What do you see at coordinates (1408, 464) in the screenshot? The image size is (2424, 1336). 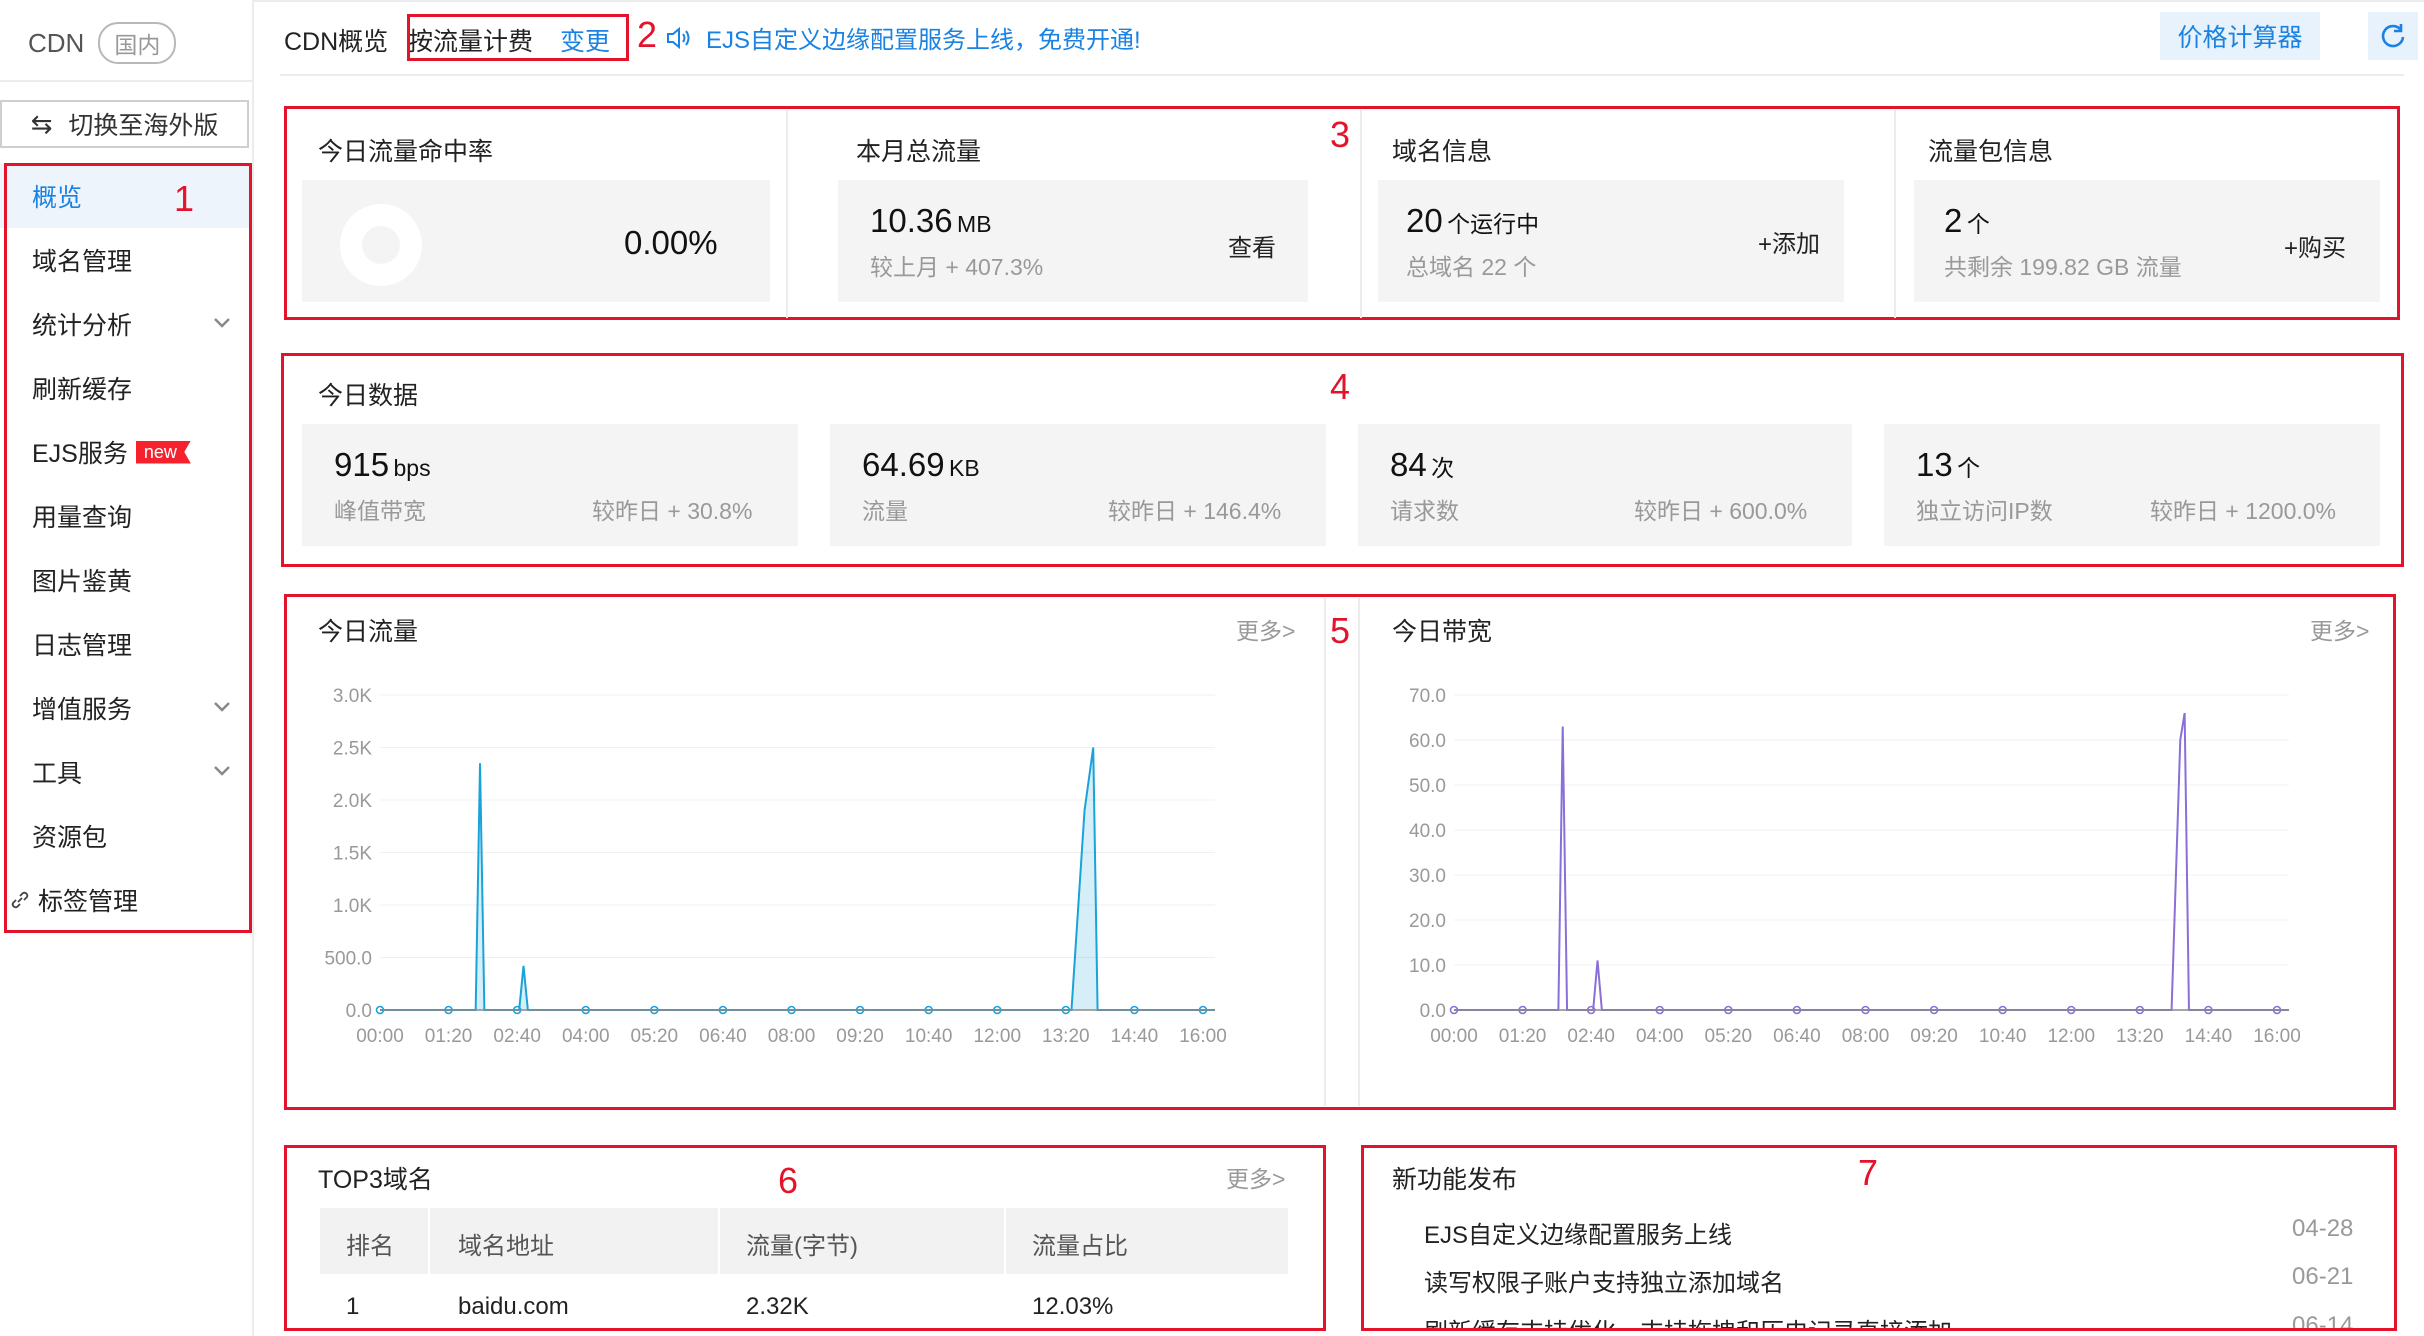 I see `stat-value: 84` at bounding box center [1408, 464].